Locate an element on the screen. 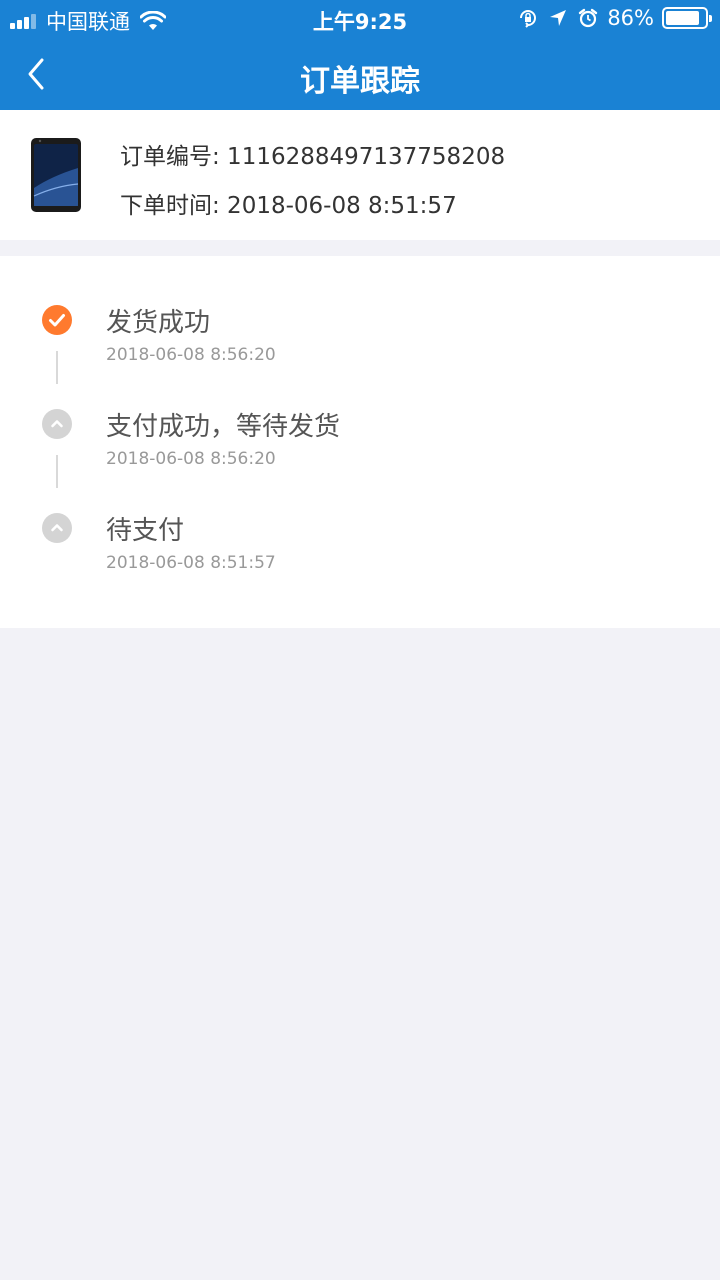  timeline-step-paid: 支付成功，等待发货 2018-06-08 8:56:20 is located at coordinates (360, 461).